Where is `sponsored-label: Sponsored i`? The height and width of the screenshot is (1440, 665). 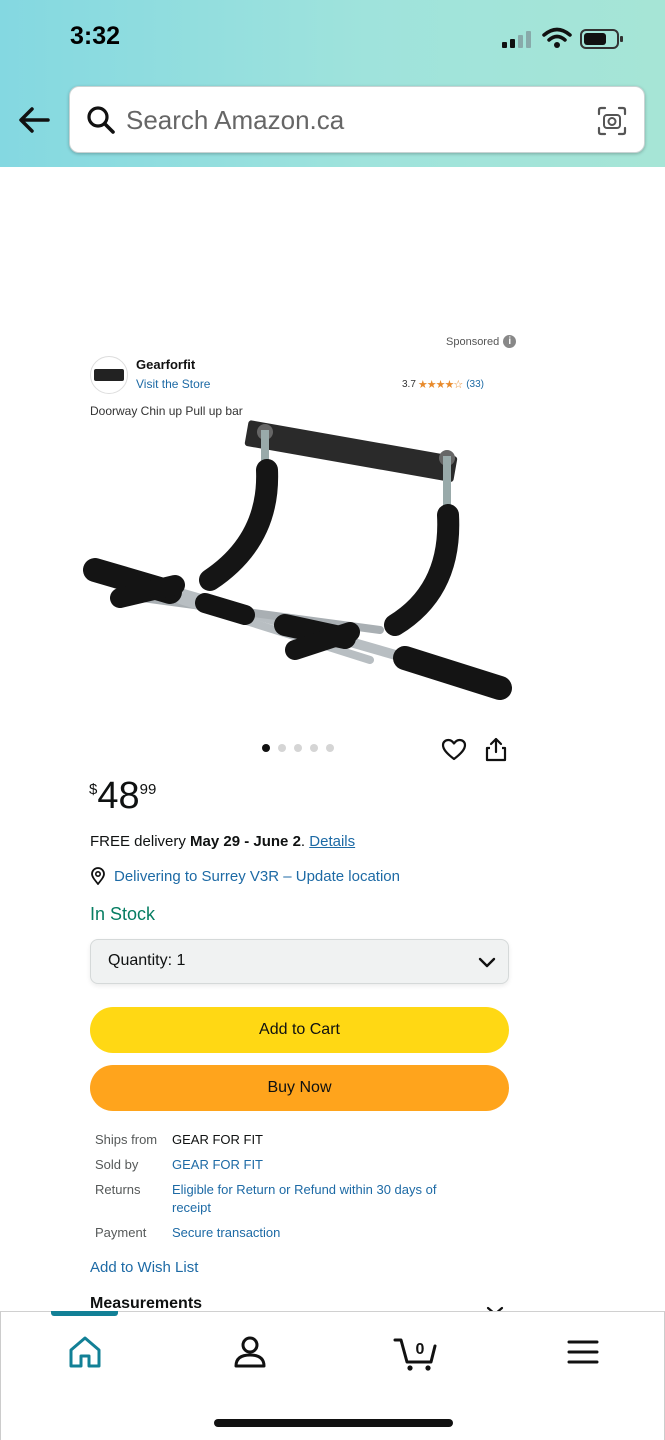
sponsored-label: Sponsored i is located at coordinates (481, 341).